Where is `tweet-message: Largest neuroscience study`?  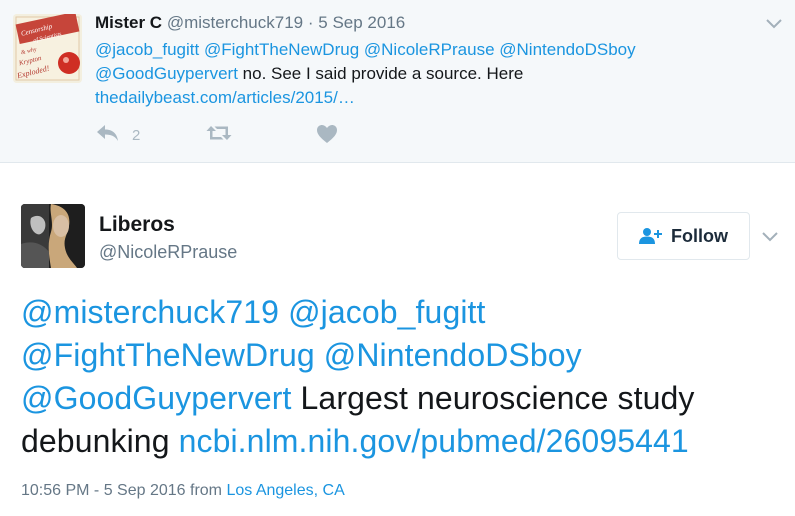
tweet-message: Largest neuroscience study is located at coordinates (493, 398).